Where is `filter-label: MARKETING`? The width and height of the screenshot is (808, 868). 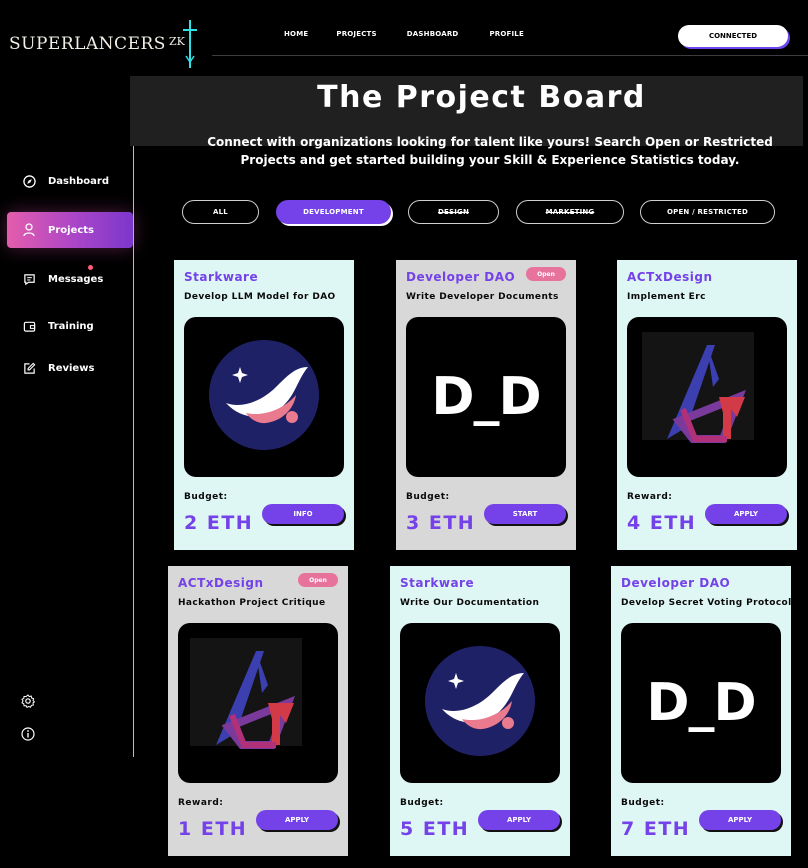 filter-label: MARKETING is located at coordinates (570, 212).